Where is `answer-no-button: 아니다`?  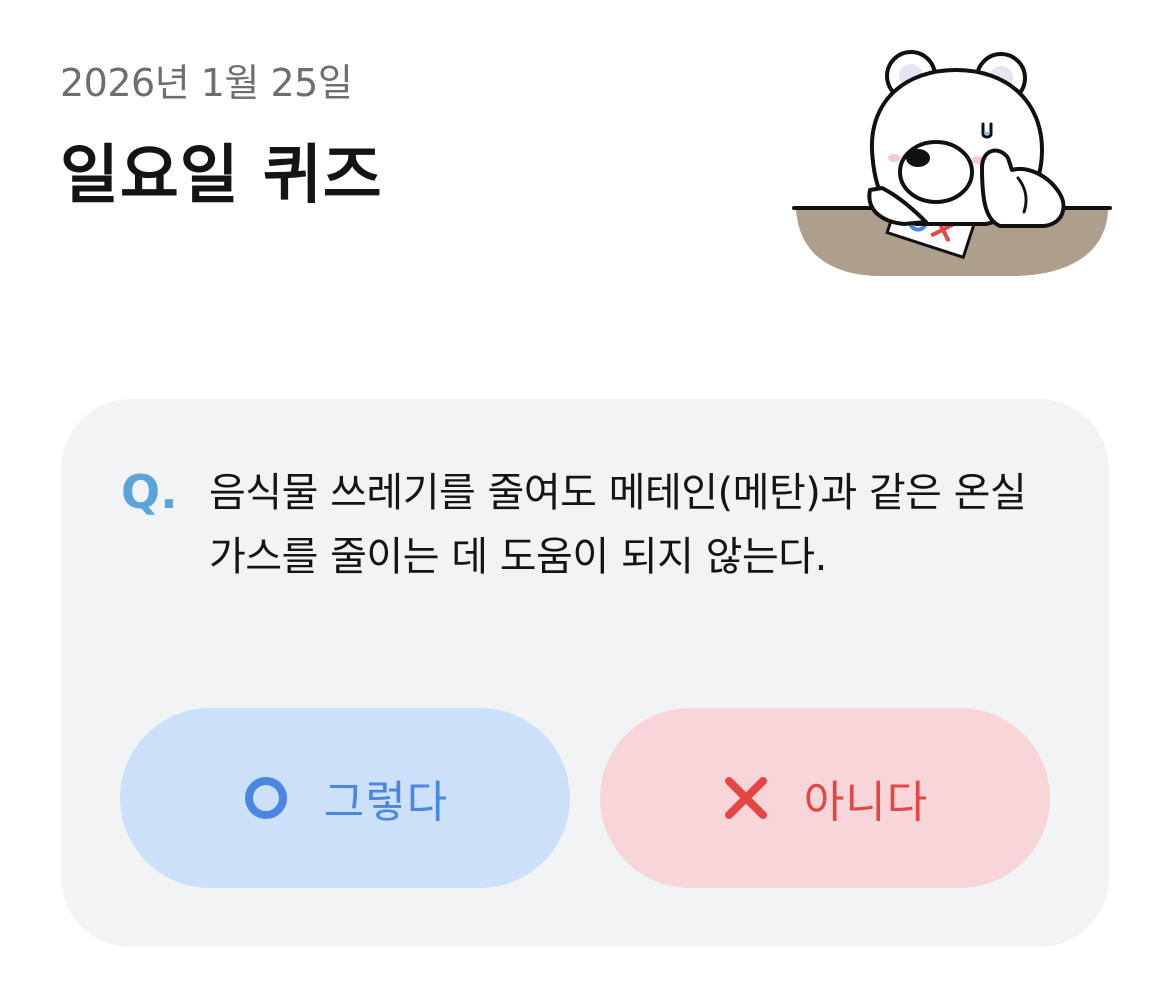
answer-no-button: 아니다 is located at coordinates (825, 798).